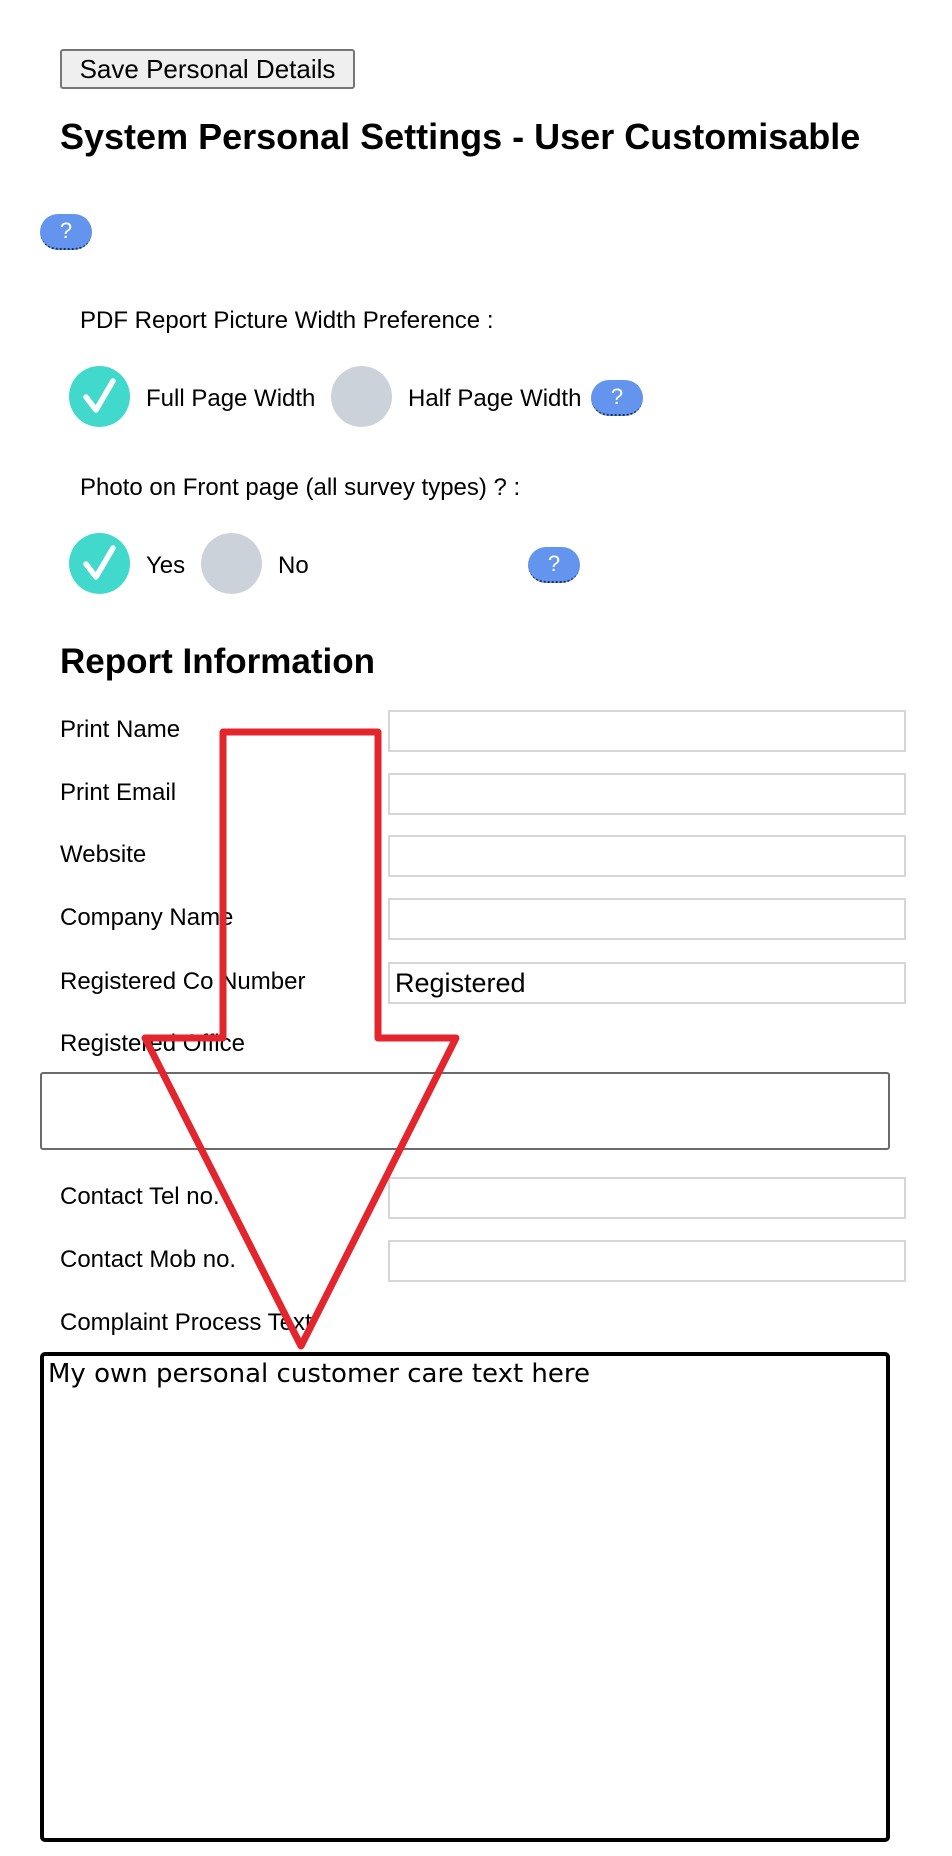 The width and height of the screenshot is (952, 1856). Describe the element at coordinates (186, 1322) in the screenshot. I see `complaint-process-label: Complaint Process Text` at that location.